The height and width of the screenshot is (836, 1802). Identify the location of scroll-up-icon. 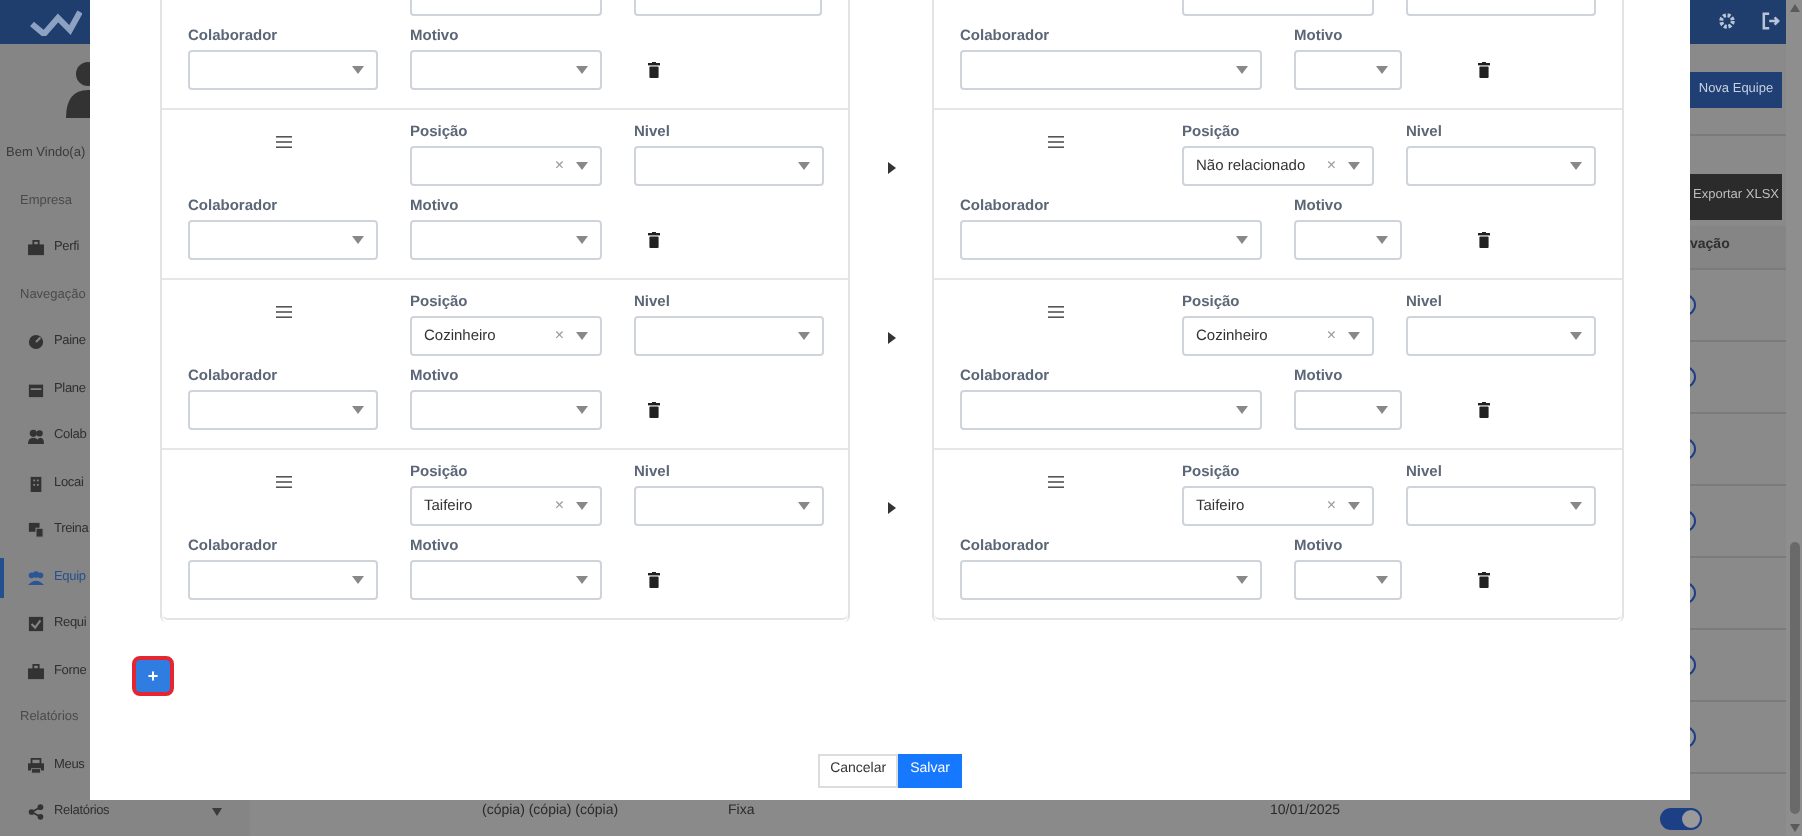
(1794, 8).